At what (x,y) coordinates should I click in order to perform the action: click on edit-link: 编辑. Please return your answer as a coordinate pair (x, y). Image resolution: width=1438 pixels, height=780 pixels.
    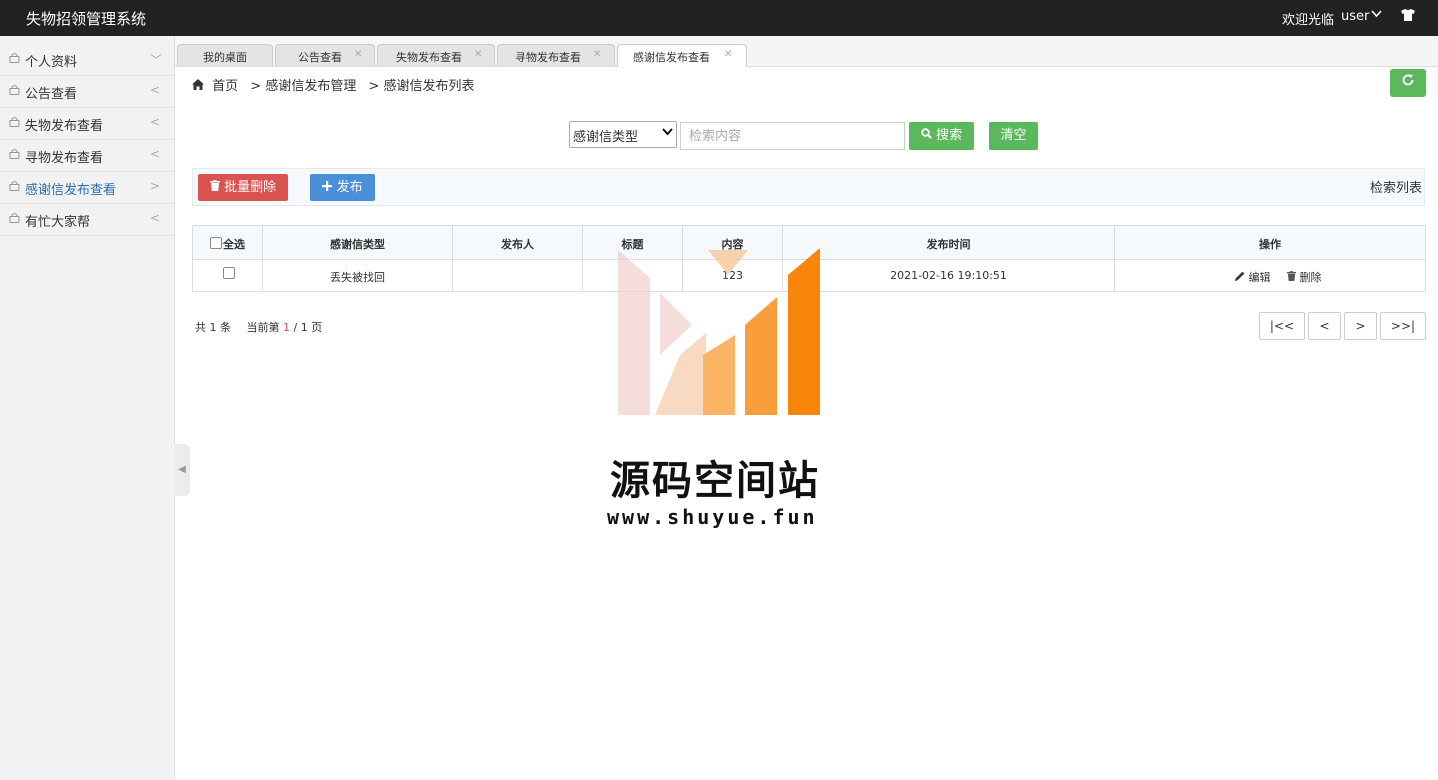
    Looking at the image, I should click on (1253, 277).